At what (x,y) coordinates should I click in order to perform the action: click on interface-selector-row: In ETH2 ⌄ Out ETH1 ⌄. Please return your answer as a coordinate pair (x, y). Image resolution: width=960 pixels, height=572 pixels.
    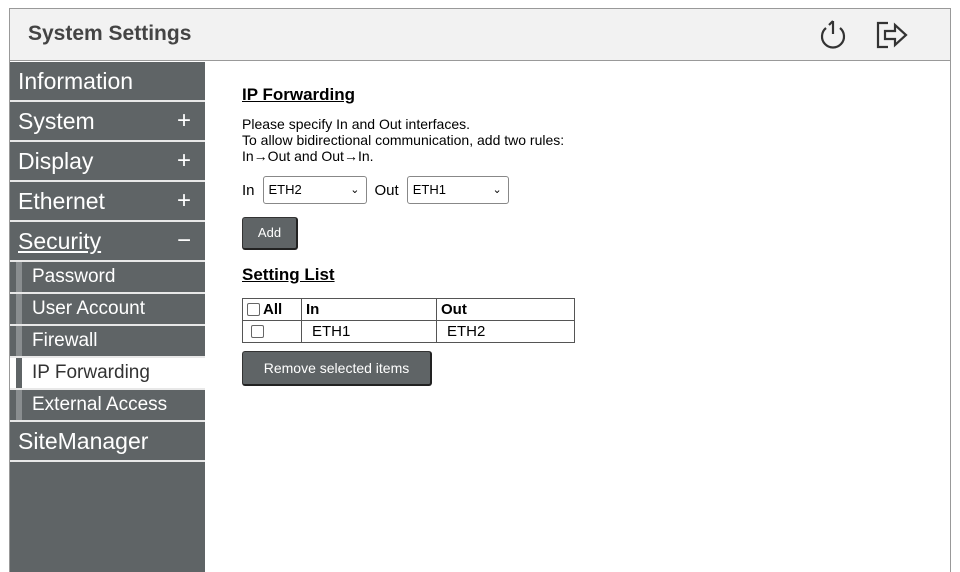
    Looking at the image, I should click on (592, 190).